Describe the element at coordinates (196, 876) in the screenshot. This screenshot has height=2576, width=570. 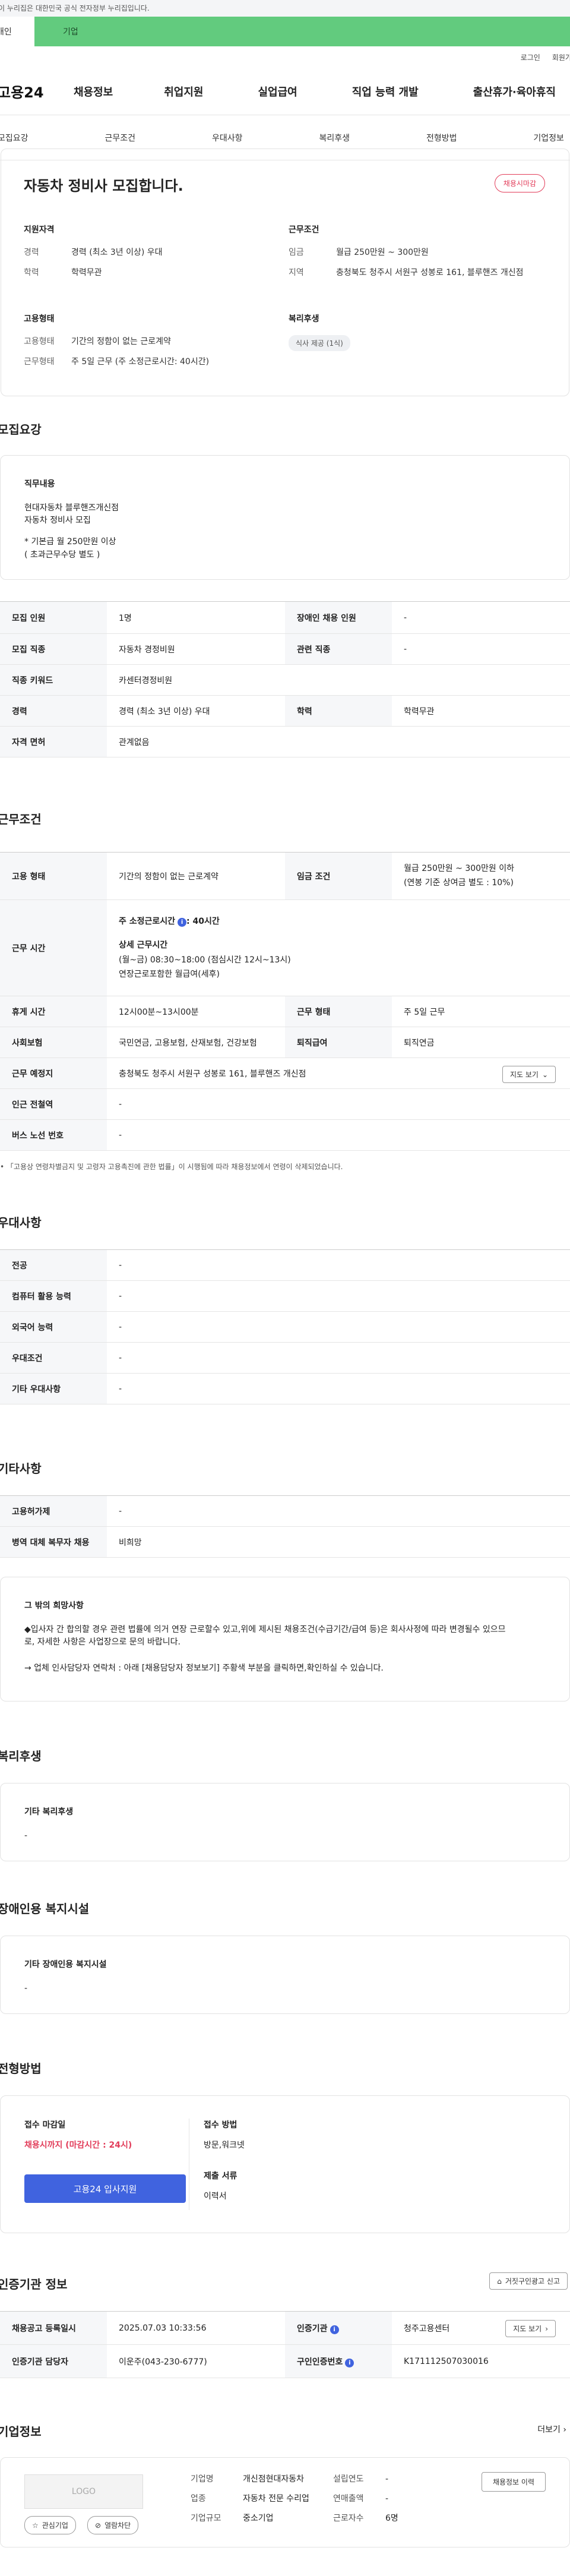
I see `emp-type-value: 기간의 정함이 없는 근로계약` at that location.